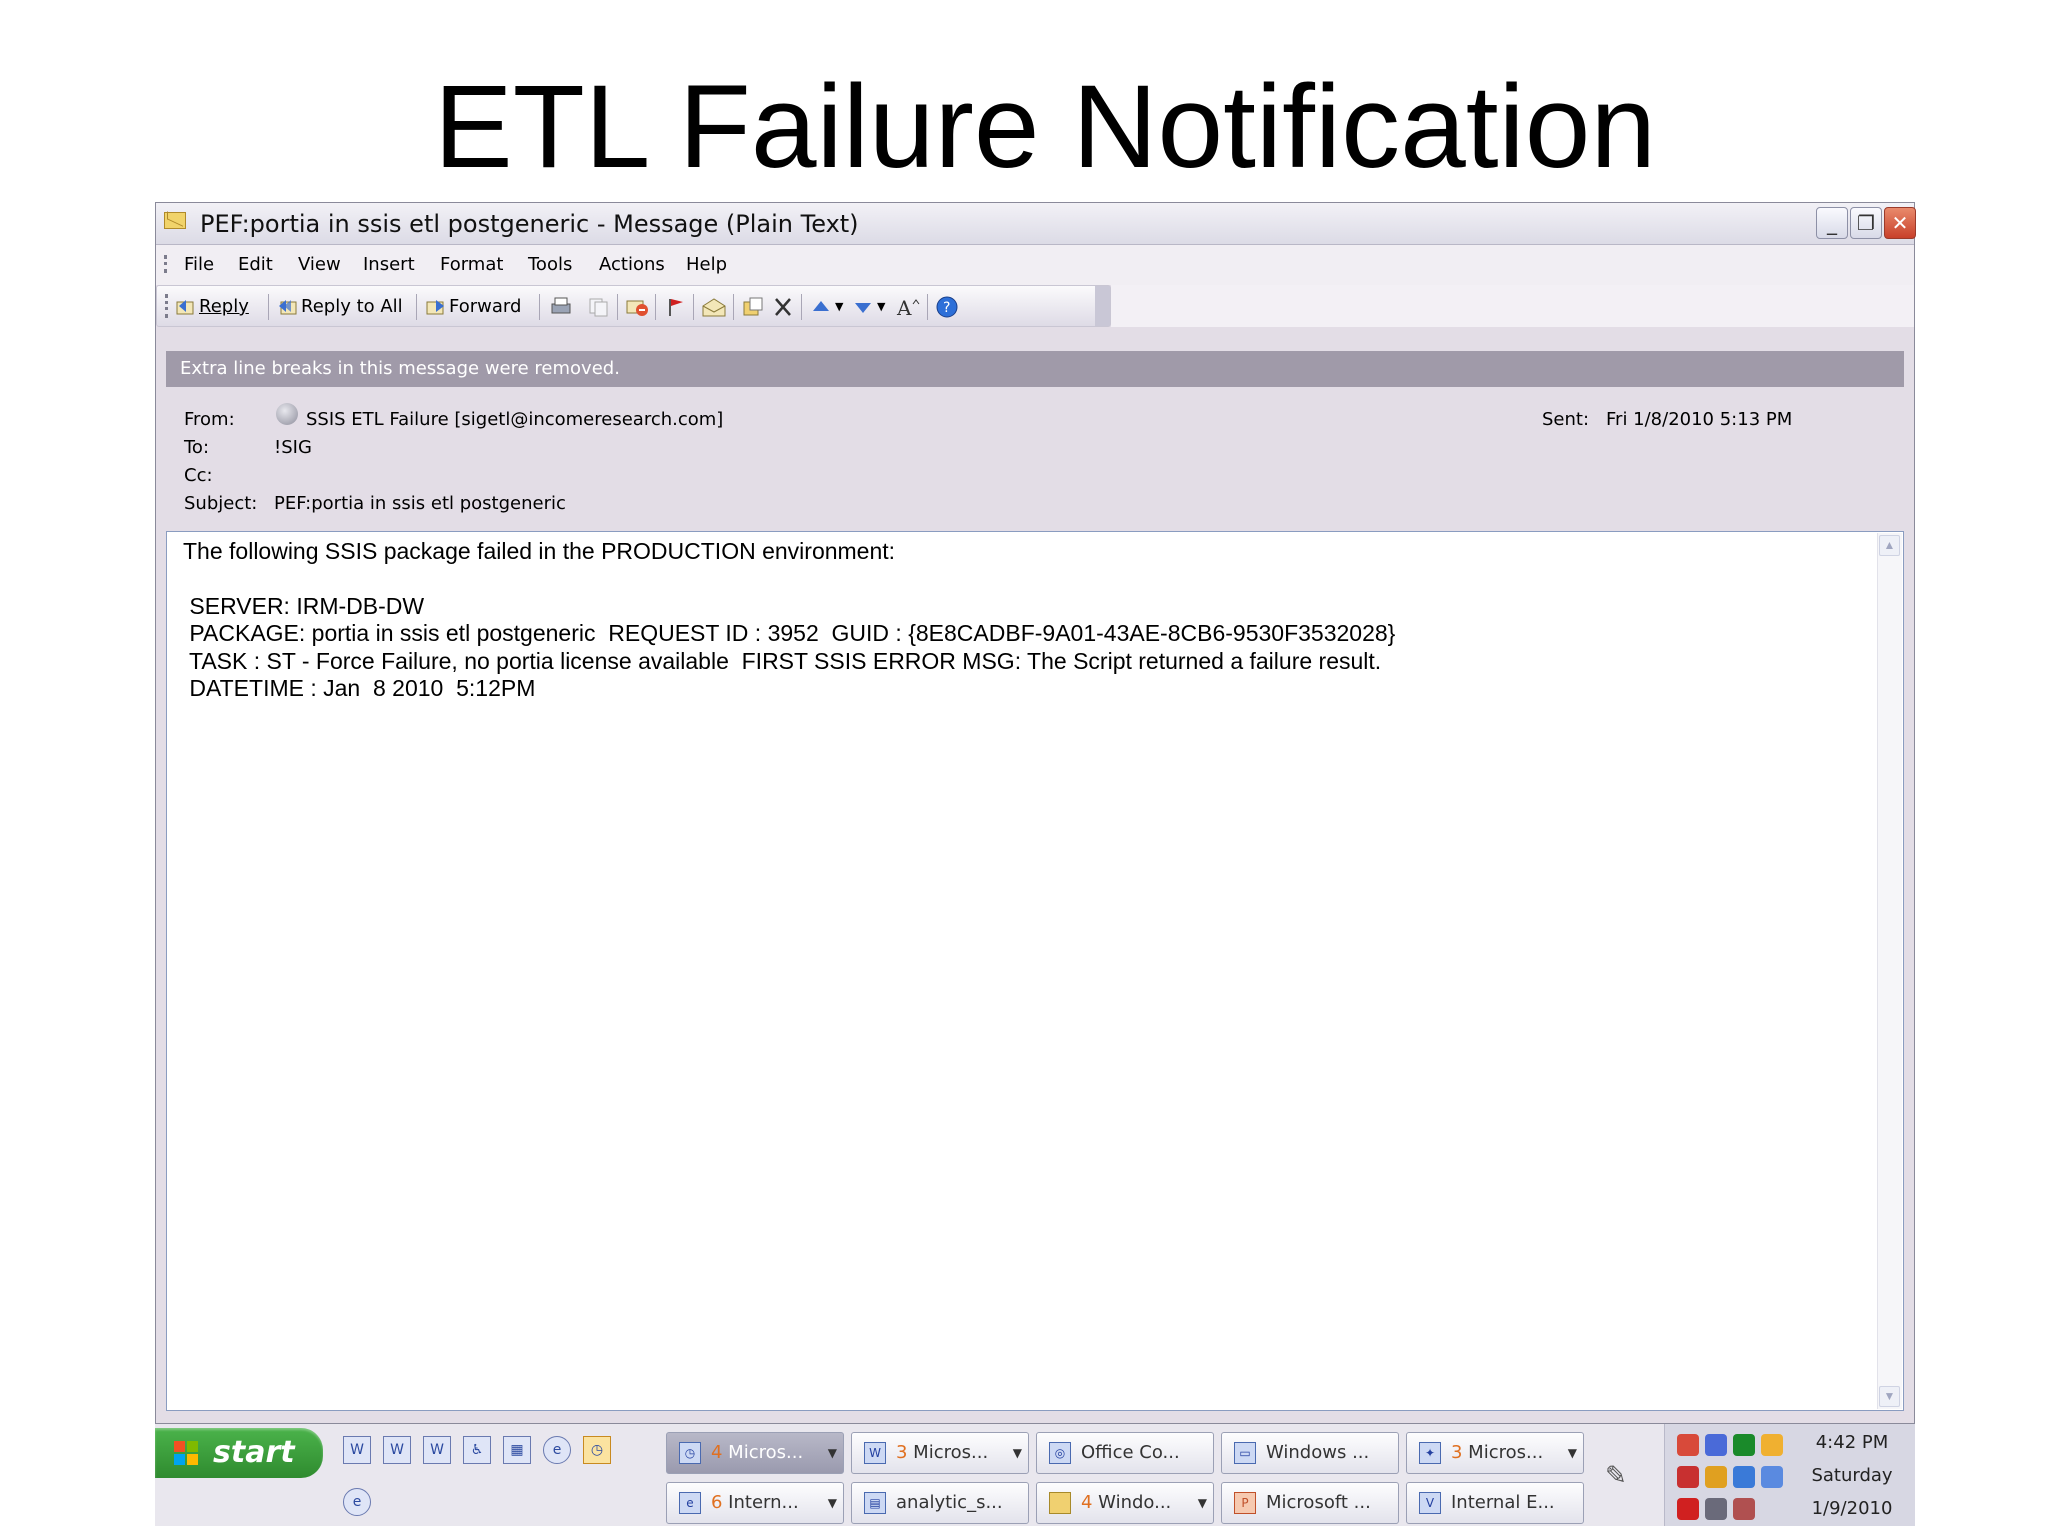 The image size is (2048, 1536). Describe the element at coordinates (1744, 1445) in the screenshot. I see `tray-status-icon` at that location.